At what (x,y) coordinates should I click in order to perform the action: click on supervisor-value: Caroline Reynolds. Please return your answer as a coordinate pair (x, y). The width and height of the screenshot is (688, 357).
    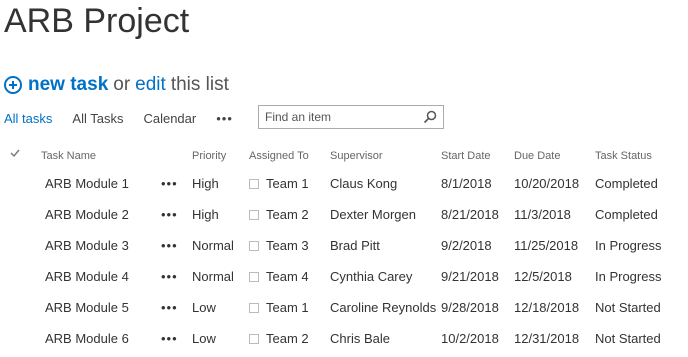
    Looking at the image, I should click on (383, 307).